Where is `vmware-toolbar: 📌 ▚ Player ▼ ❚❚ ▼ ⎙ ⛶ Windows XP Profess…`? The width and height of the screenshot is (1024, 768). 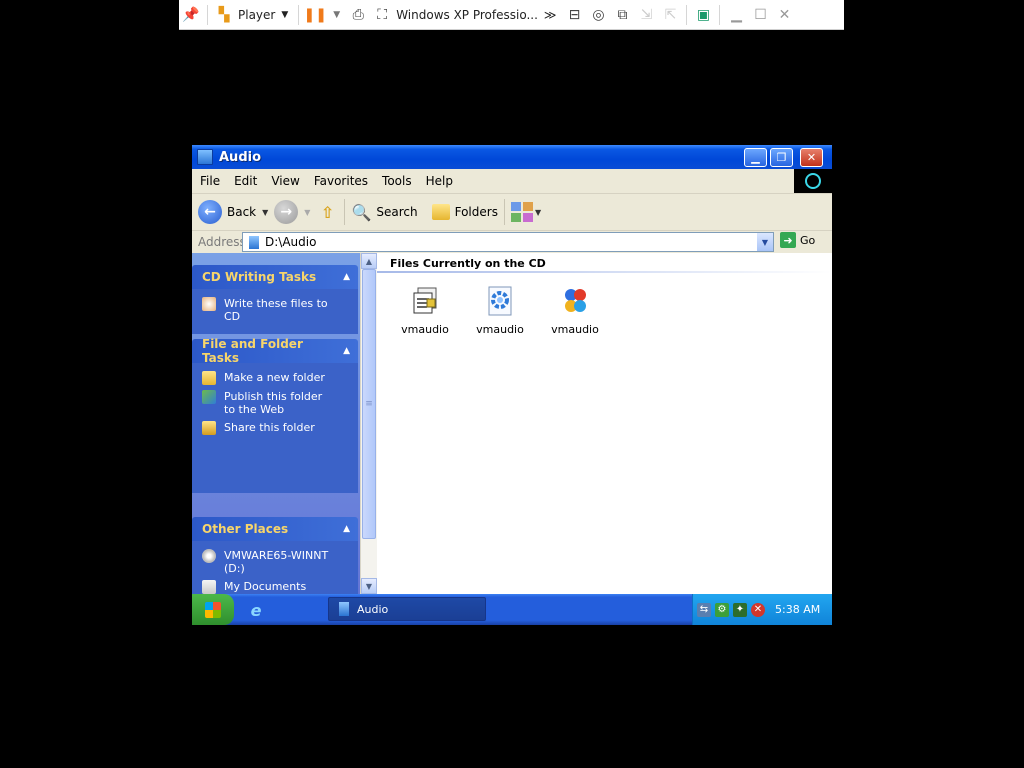
vmware-toolbar: 📌 ▚ Player ▼ ❚❚ ▼ ⎙ ⛶ Windows XP Profess… is located at coordinates (511, 15).